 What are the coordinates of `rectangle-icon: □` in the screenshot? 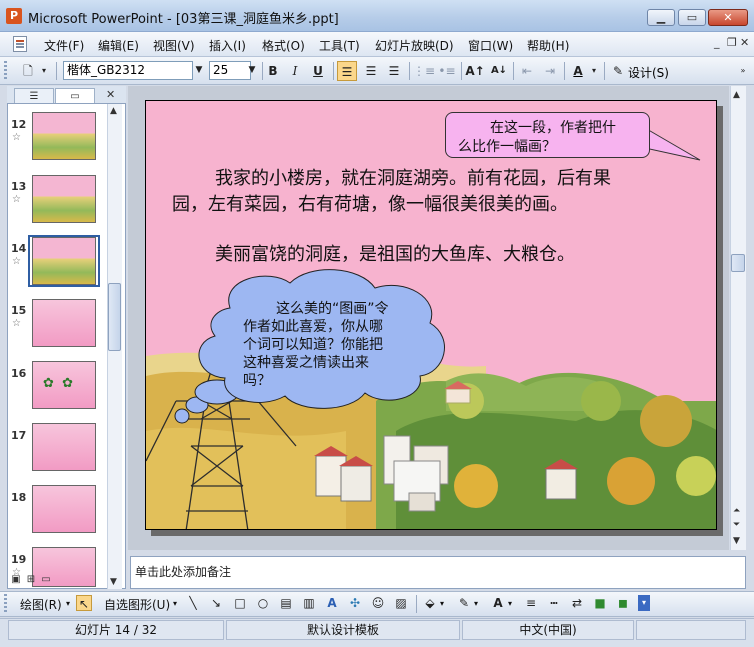 It's located at (240, 603).